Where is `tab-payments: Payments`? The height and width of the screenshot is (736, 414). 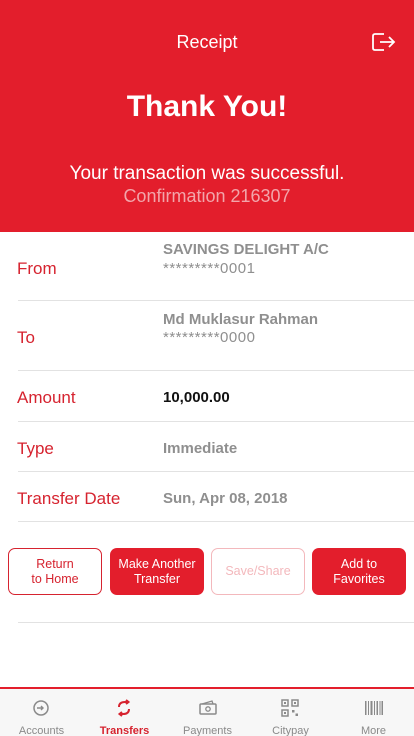 tab-payments: Payments is located at coordinates (207, 712).